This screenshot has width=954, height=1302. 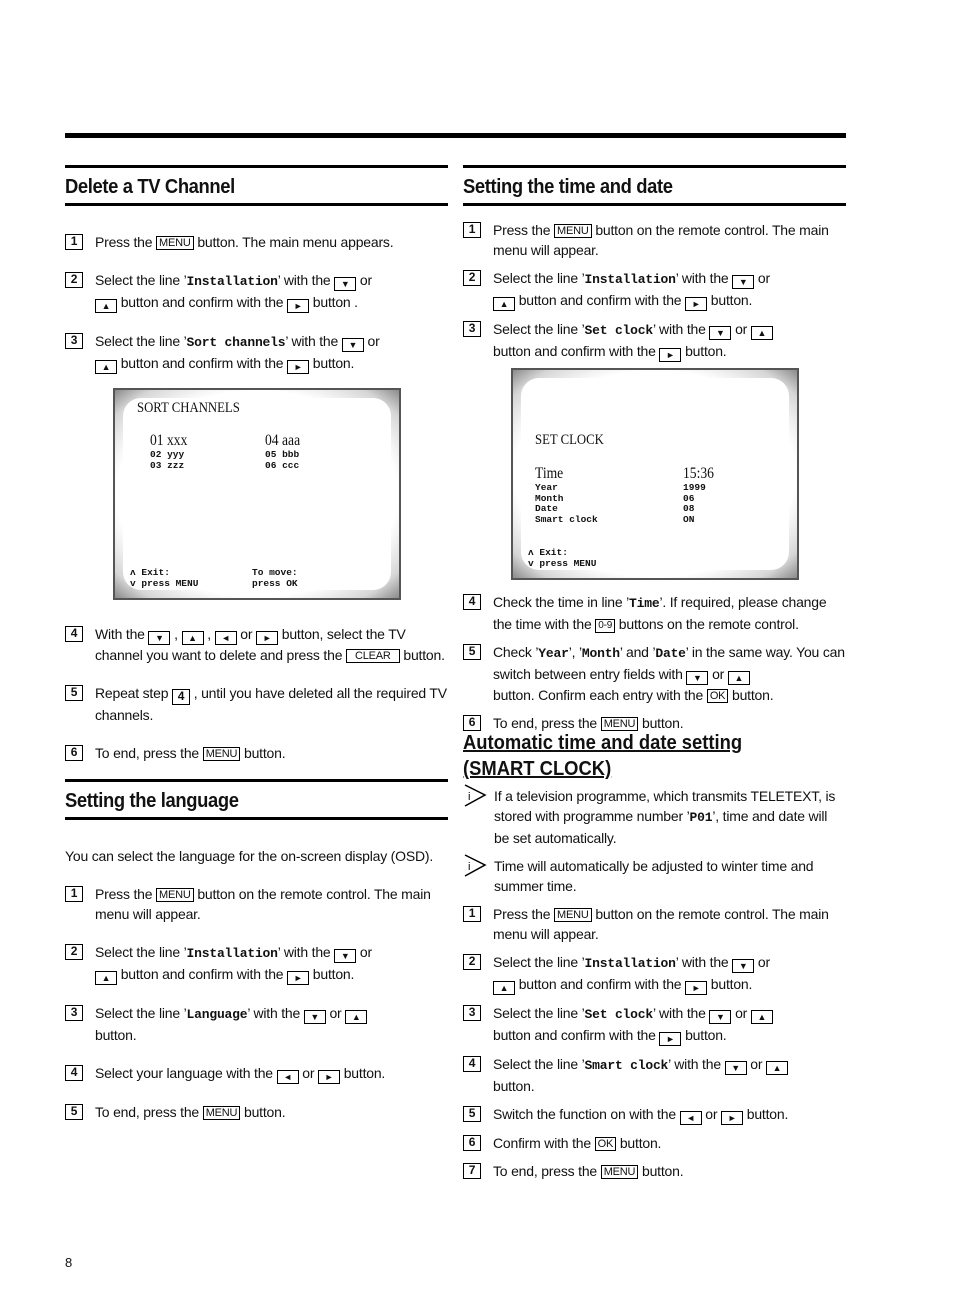 I want to click on section-title-line2: (SMART CLOCK), so click(x=537, y=769).